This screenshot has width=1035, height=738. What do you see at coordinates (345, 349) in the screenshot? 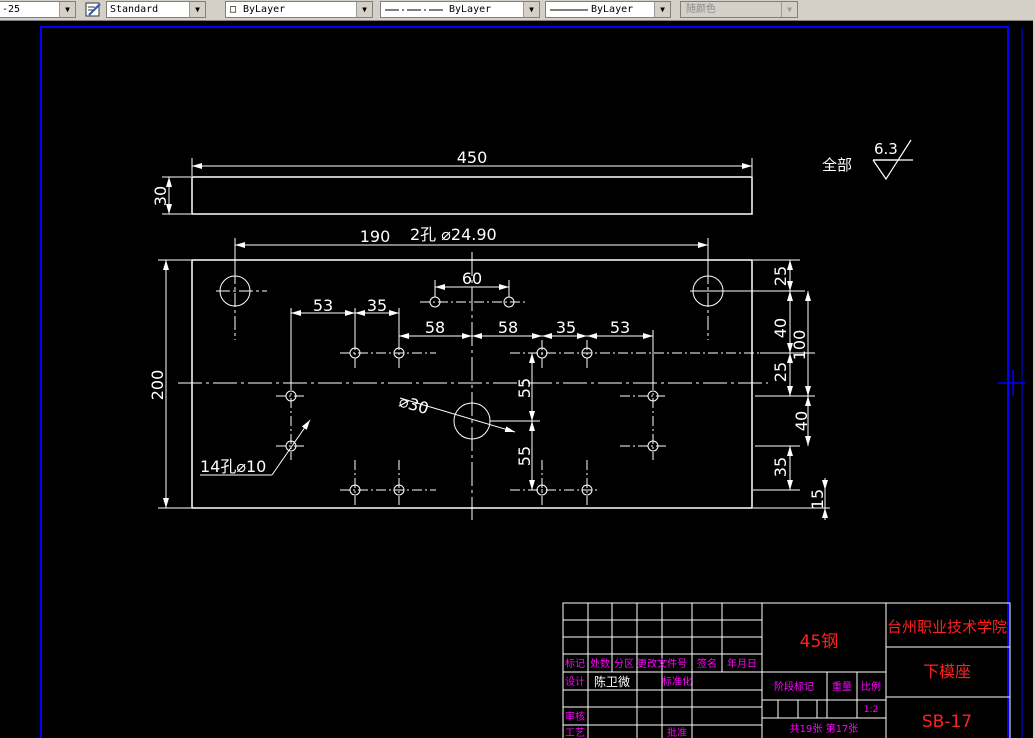
I see `dimension-53-35-left` at bounding box center [345, 349].